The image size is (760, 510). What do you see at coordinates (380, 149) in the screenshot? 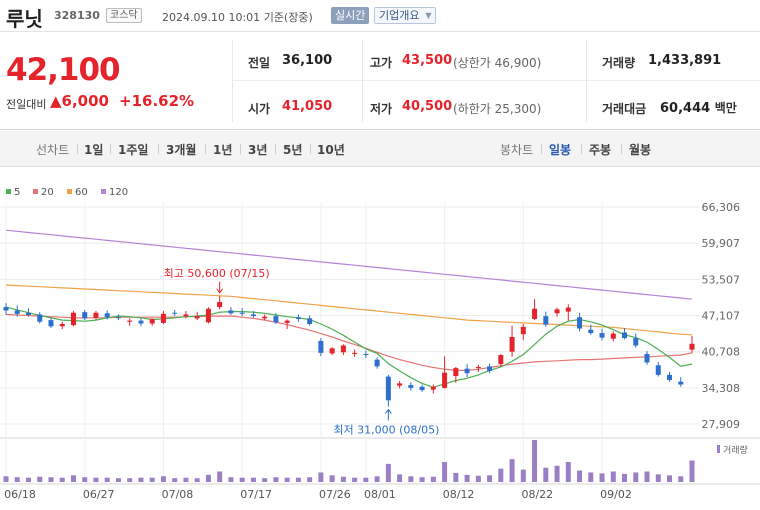
I see `chart-period-bar: 선차트 1일 1주일 3개월 1년 3년 5년 10년 봉차트 일봉 주봉 월봉` at bounding box center [380, 149].